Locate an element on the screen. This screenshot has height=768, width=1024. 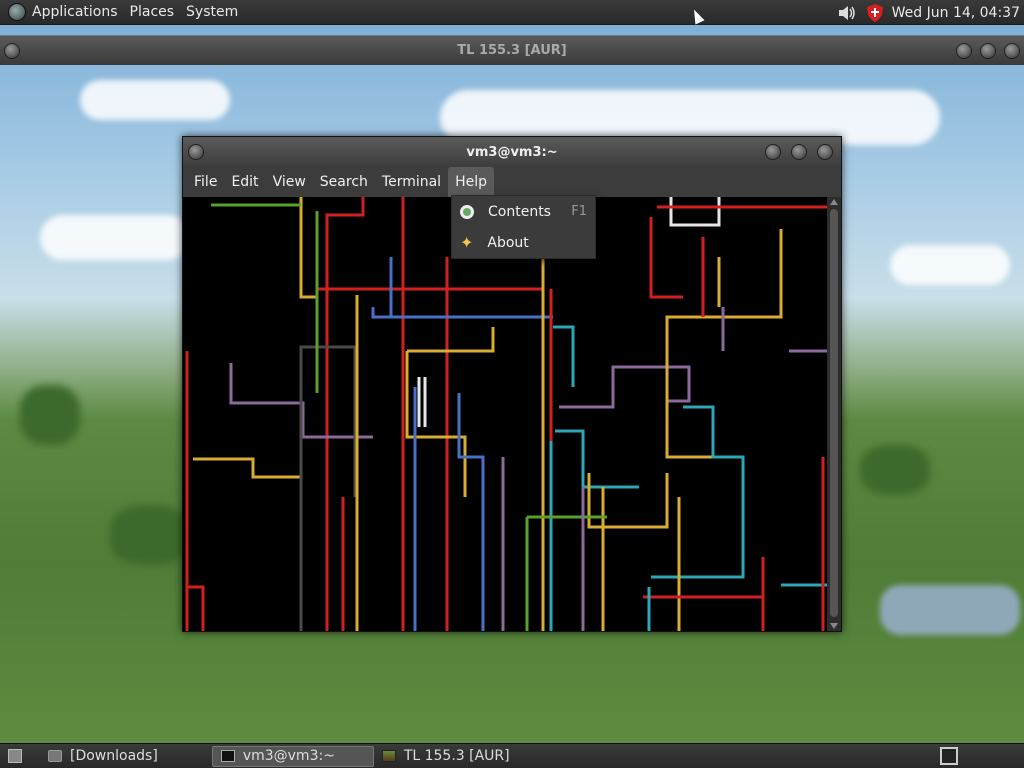
help-dropdown: Contents F1 ✦ About is located at coordinates (523, 227).